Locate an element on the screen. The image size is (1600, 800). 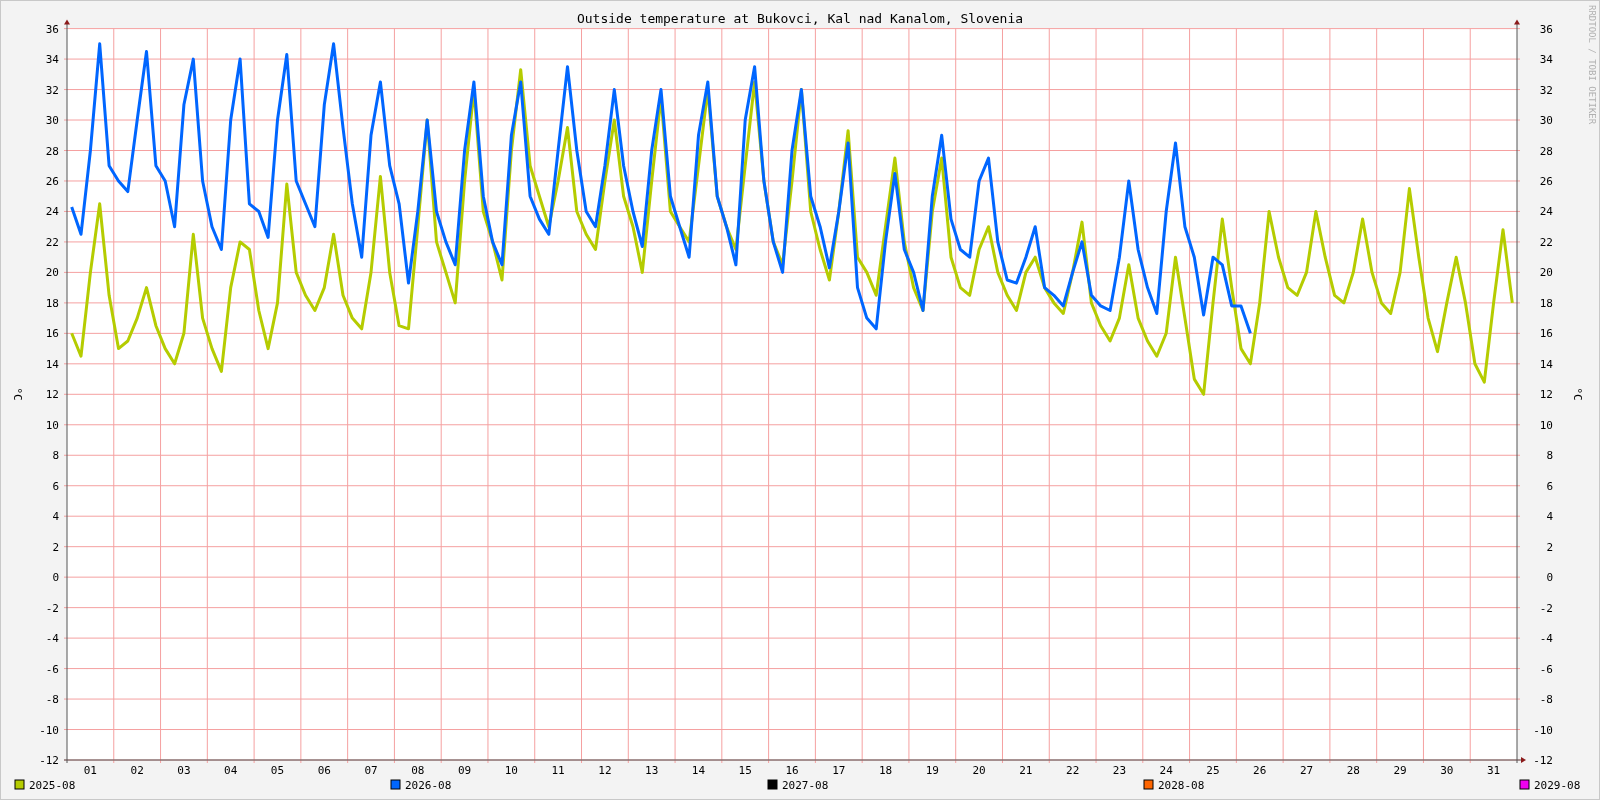
x-axis-label: 08 is located at coordinates (418, 770).